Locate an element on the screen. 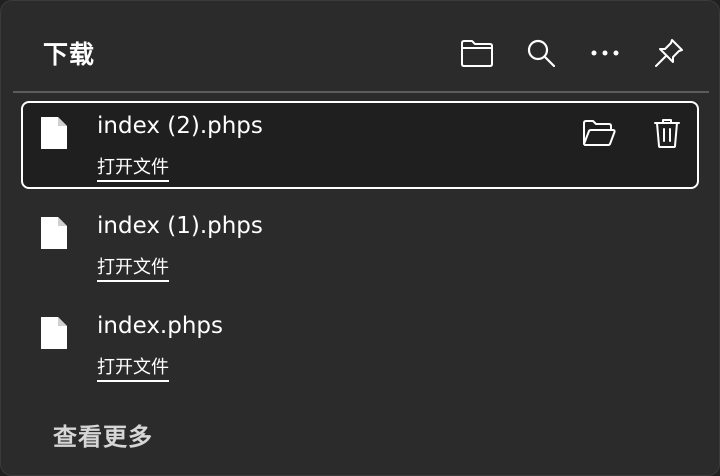  more-icon is located at coordinates (605, 53).